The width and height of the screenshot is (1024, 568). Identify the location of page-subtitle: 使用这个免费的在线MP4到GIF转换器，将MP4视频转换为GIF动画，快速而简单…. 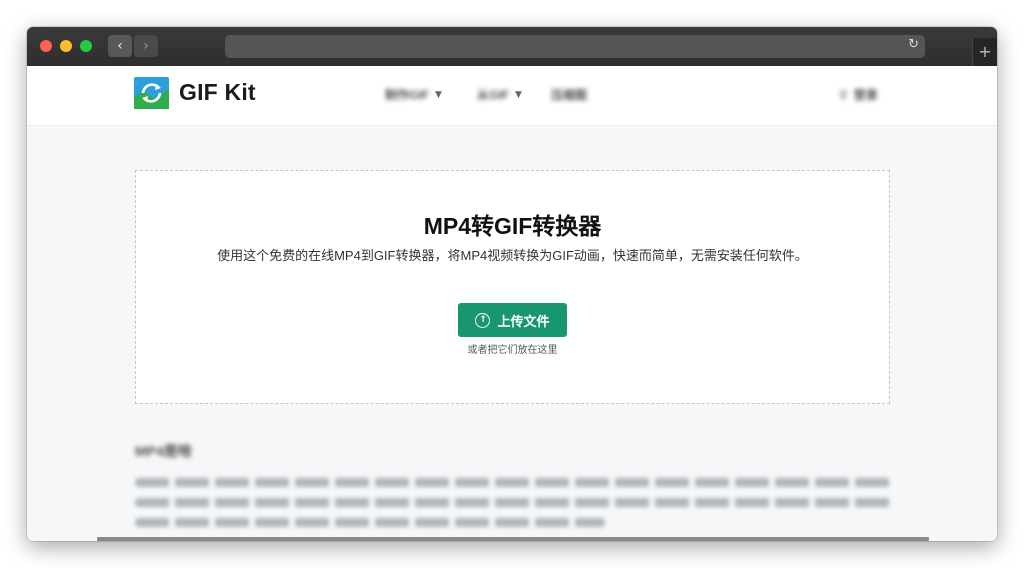
(512, 255).